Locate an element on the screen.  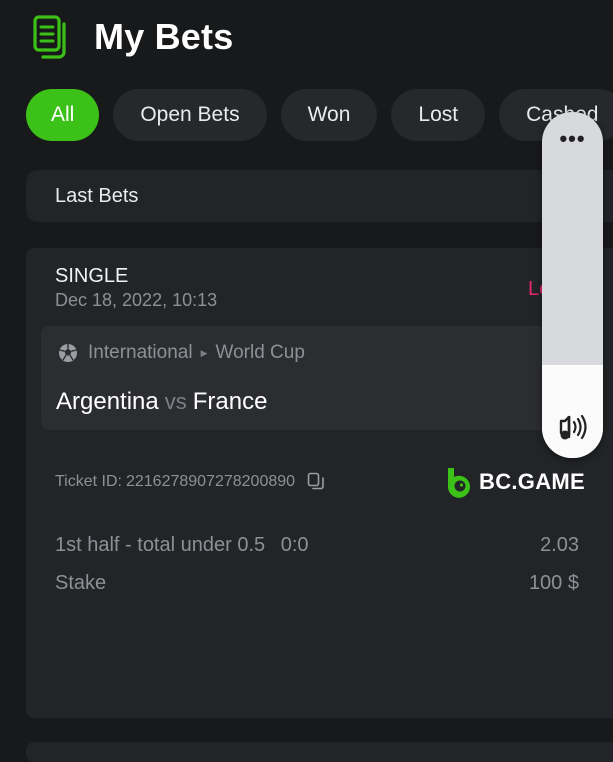
home-team: Argentina is located at coordinates (107, 401).